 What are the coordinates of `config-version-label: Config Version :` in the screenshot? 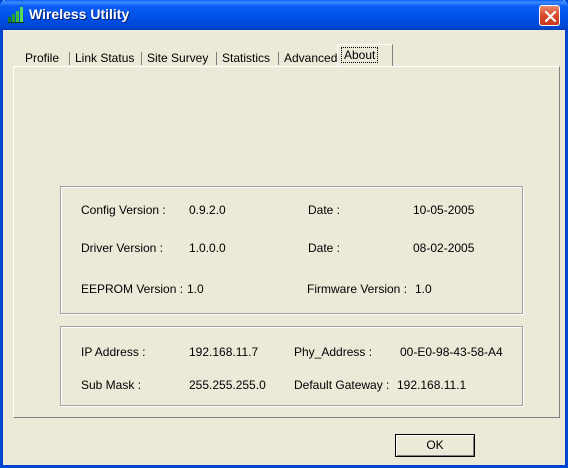 It's located at (123, 210).